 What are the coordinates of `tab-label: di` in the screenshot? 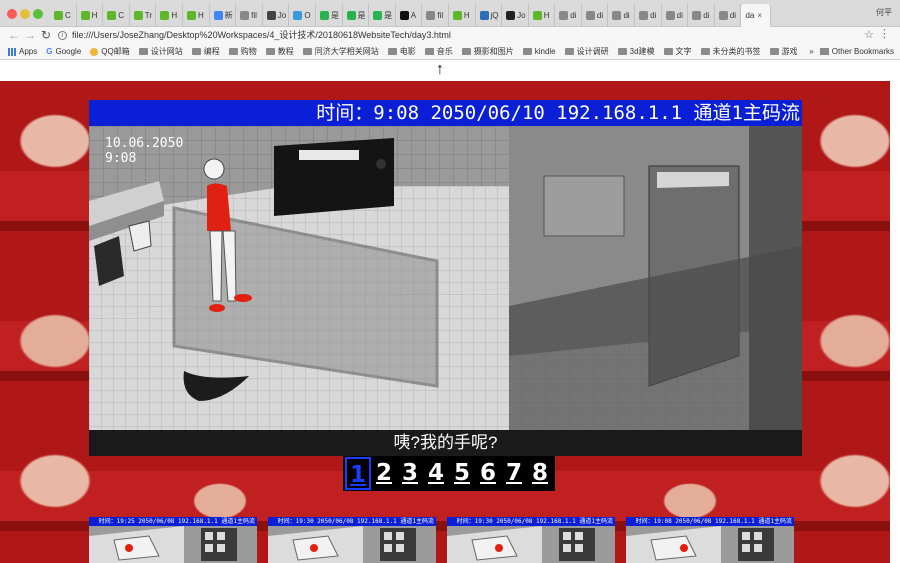 It's located at (573, 15).